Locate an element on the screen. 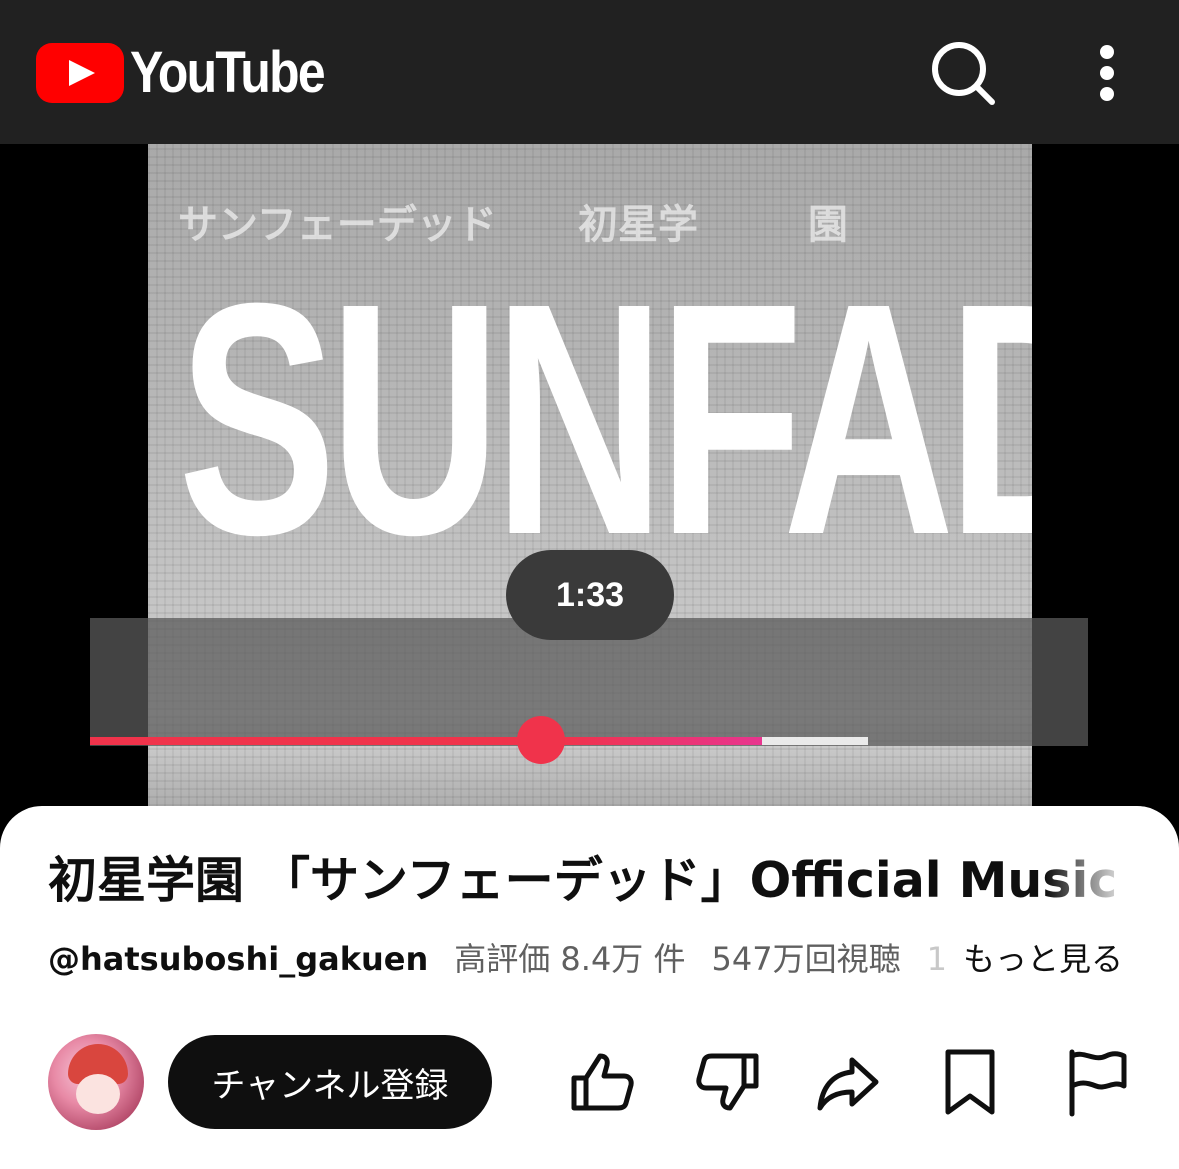 The height and width of the screenshot is (1169, 1179). top-app-bar: YouTube is located at coordinates (589, 72).